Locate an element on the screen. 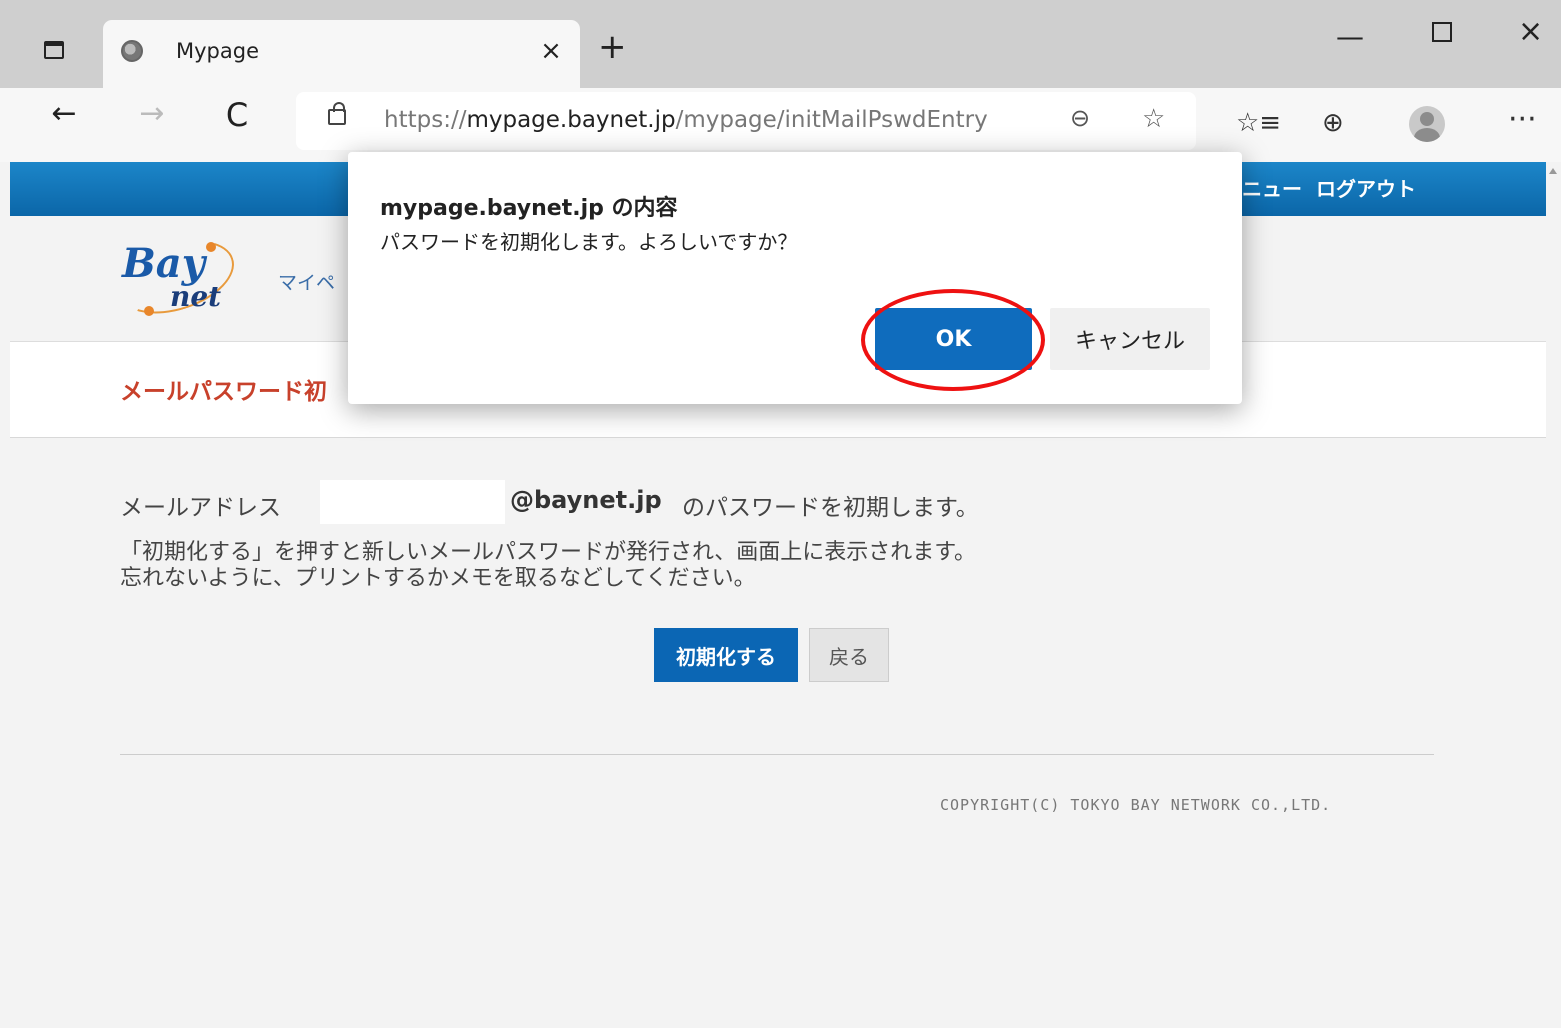 This screenshot has width=1561, height=1028. tab-actions-icon is located at coordinates (54, 50).